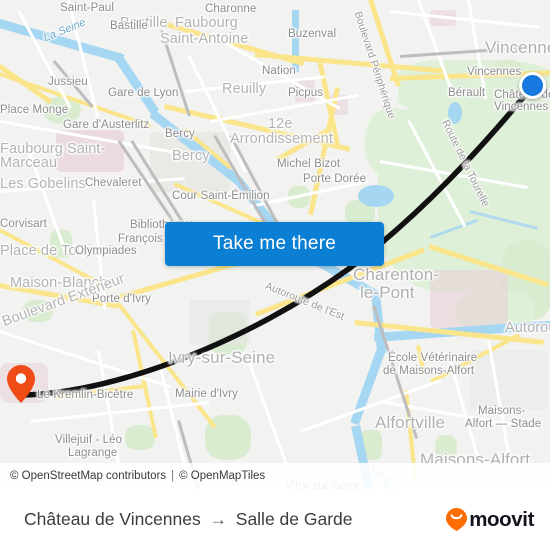 The image size is (550, 550). Describe the element at coordinates (501, 519) in the screenshot. I see `moovit-wordmark: moovit` at that location.